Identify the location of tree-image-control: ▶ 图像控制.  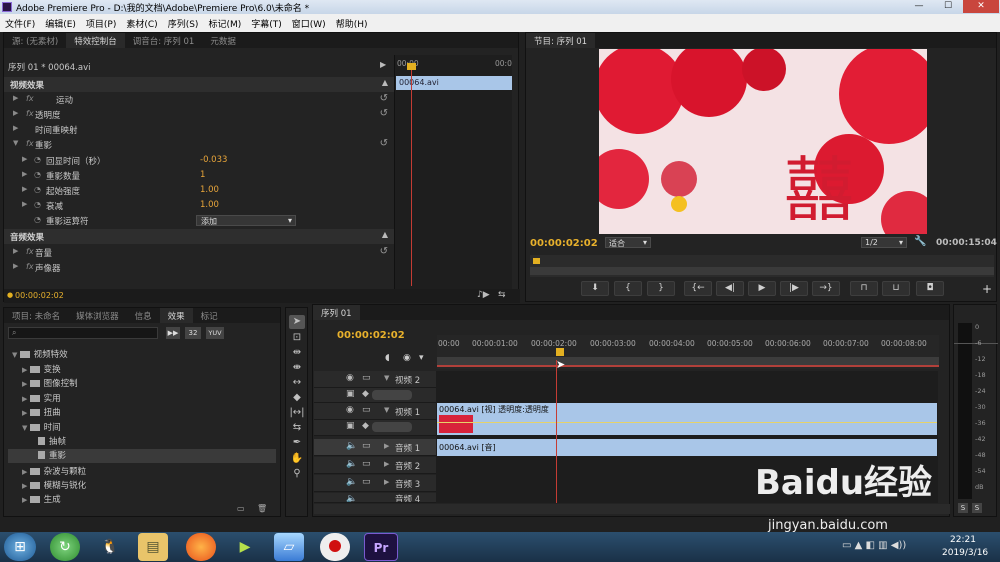
(156, 384).